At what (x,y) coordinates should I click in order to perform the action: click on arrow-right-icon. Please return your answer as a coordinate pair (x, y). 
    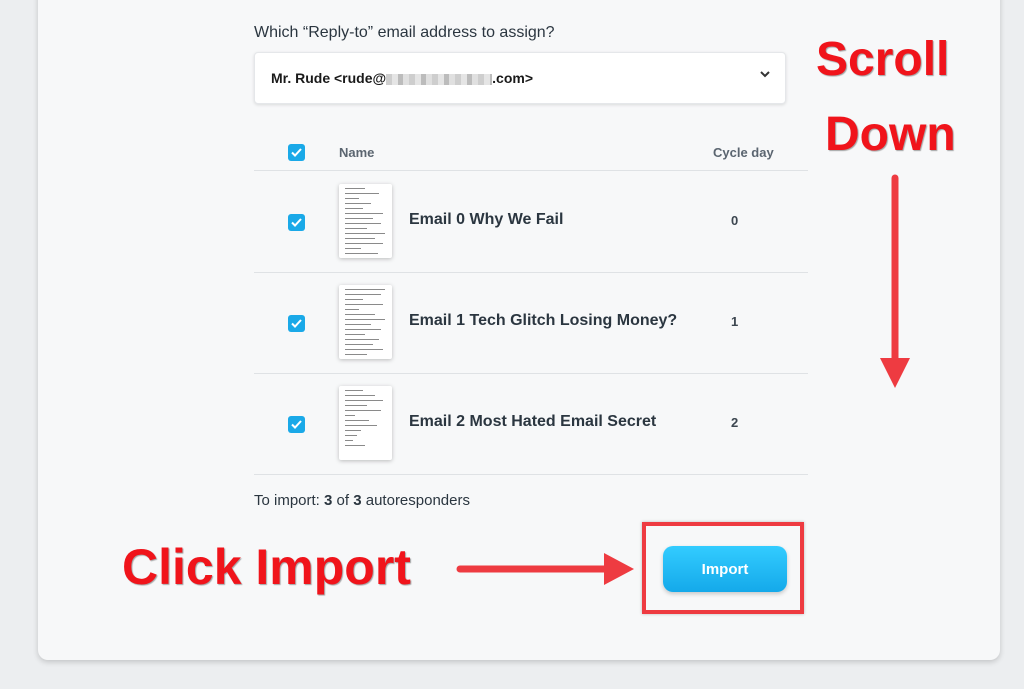
    Looking at the image, I should click on (545, 569).